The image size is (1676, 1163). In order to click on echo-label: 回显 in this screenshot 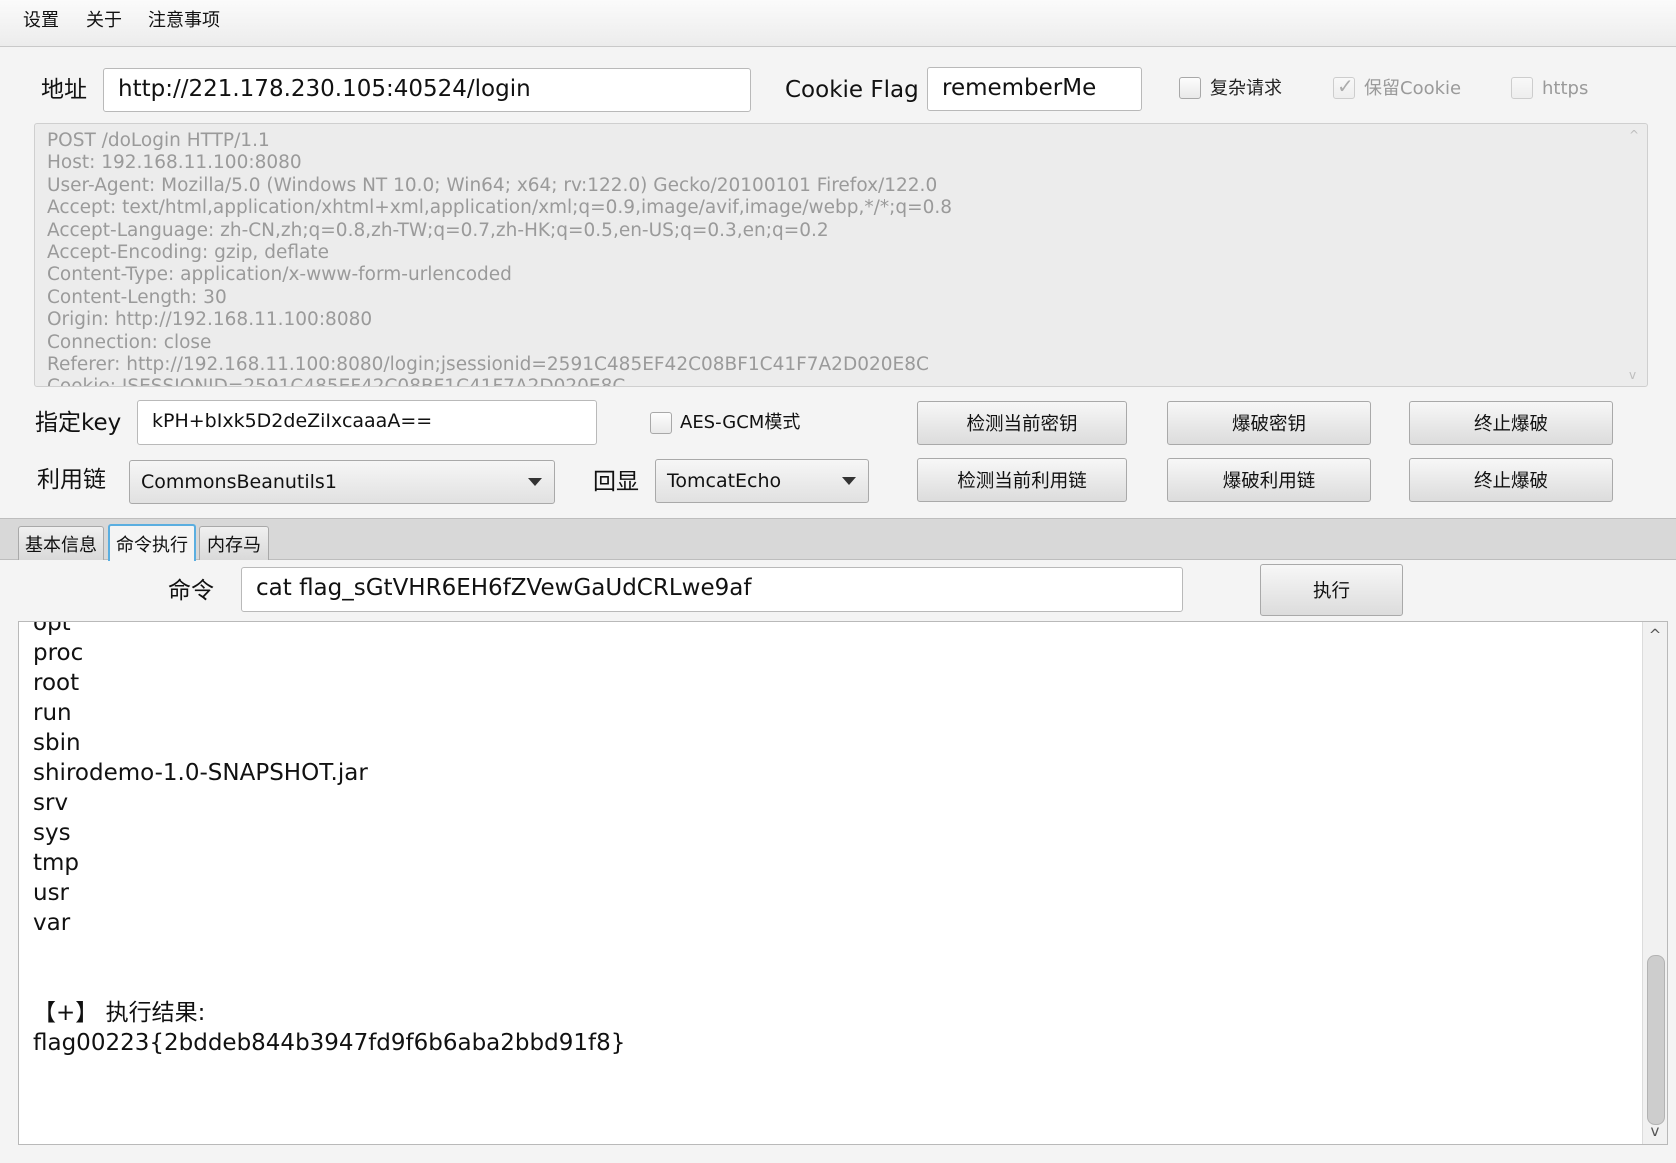, I will do `click(616, 482)`.